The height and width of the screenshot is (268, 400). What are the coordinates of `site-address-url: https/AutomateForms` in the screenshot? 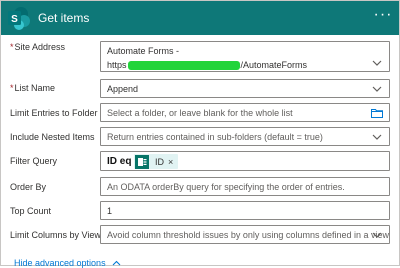 It's located at (207, 65).